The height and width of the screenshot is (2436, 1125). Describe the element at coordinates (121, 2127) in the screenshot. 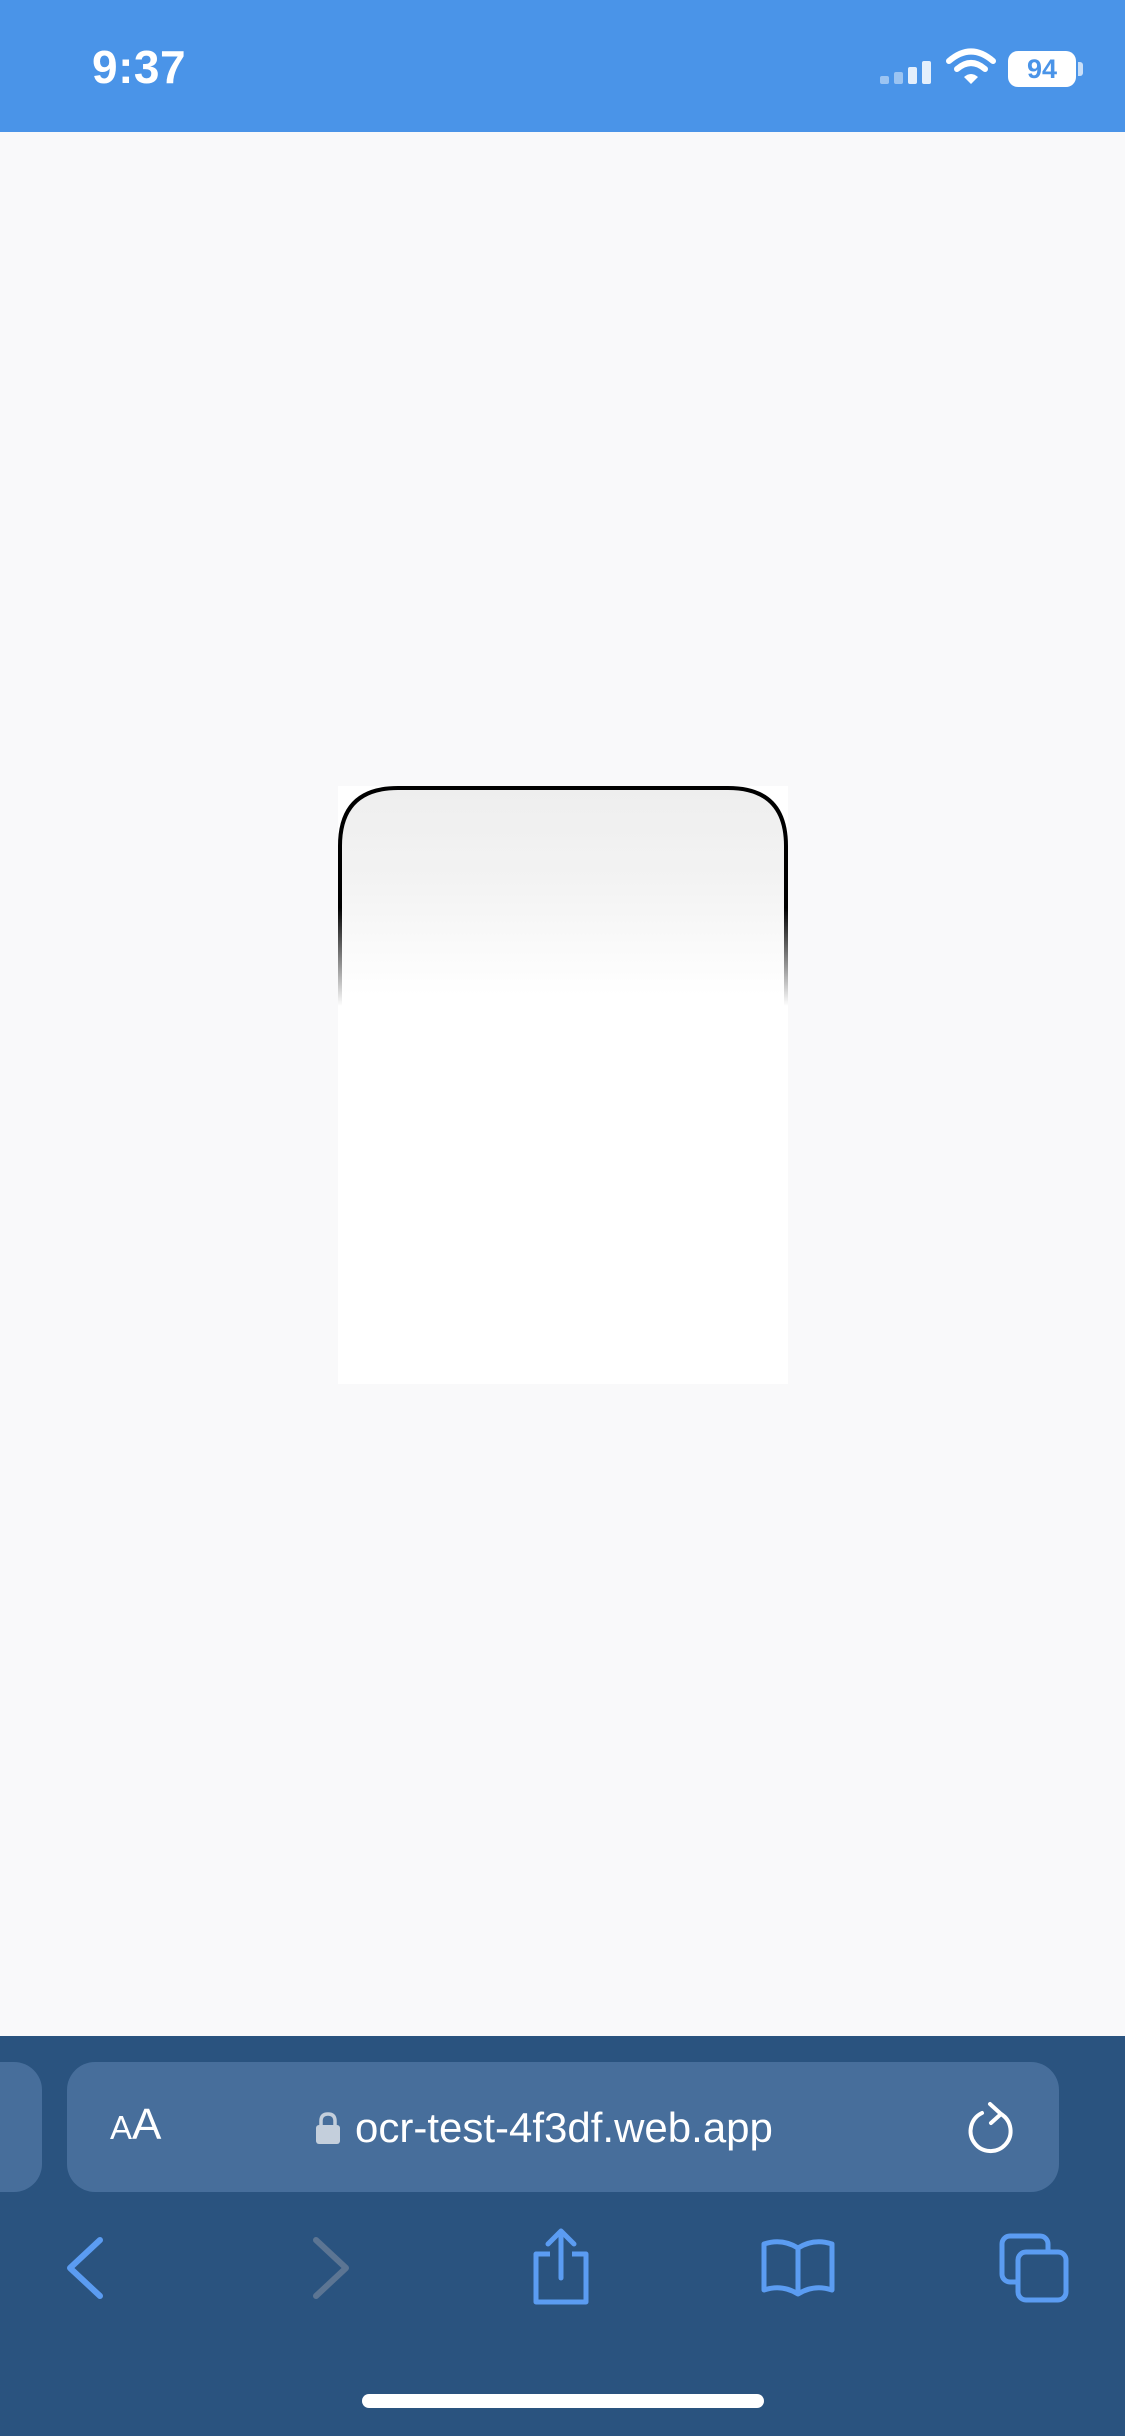

I see `aa-small-letter: A` at that location.